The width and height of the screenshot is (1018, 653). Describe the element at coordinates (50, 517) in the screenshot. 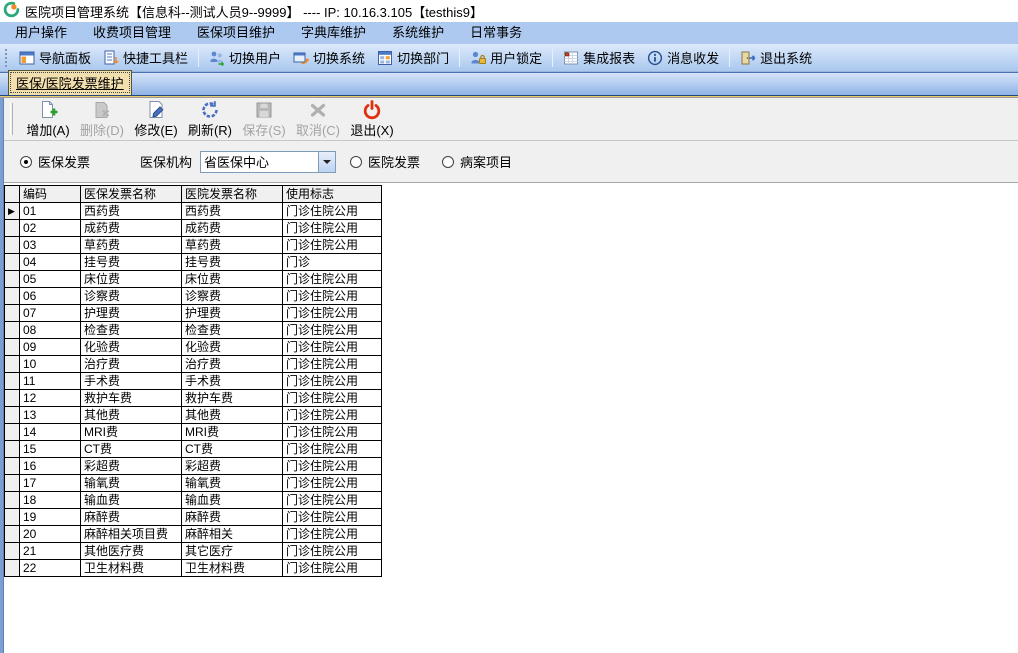

I see `cell: 19` at that location.